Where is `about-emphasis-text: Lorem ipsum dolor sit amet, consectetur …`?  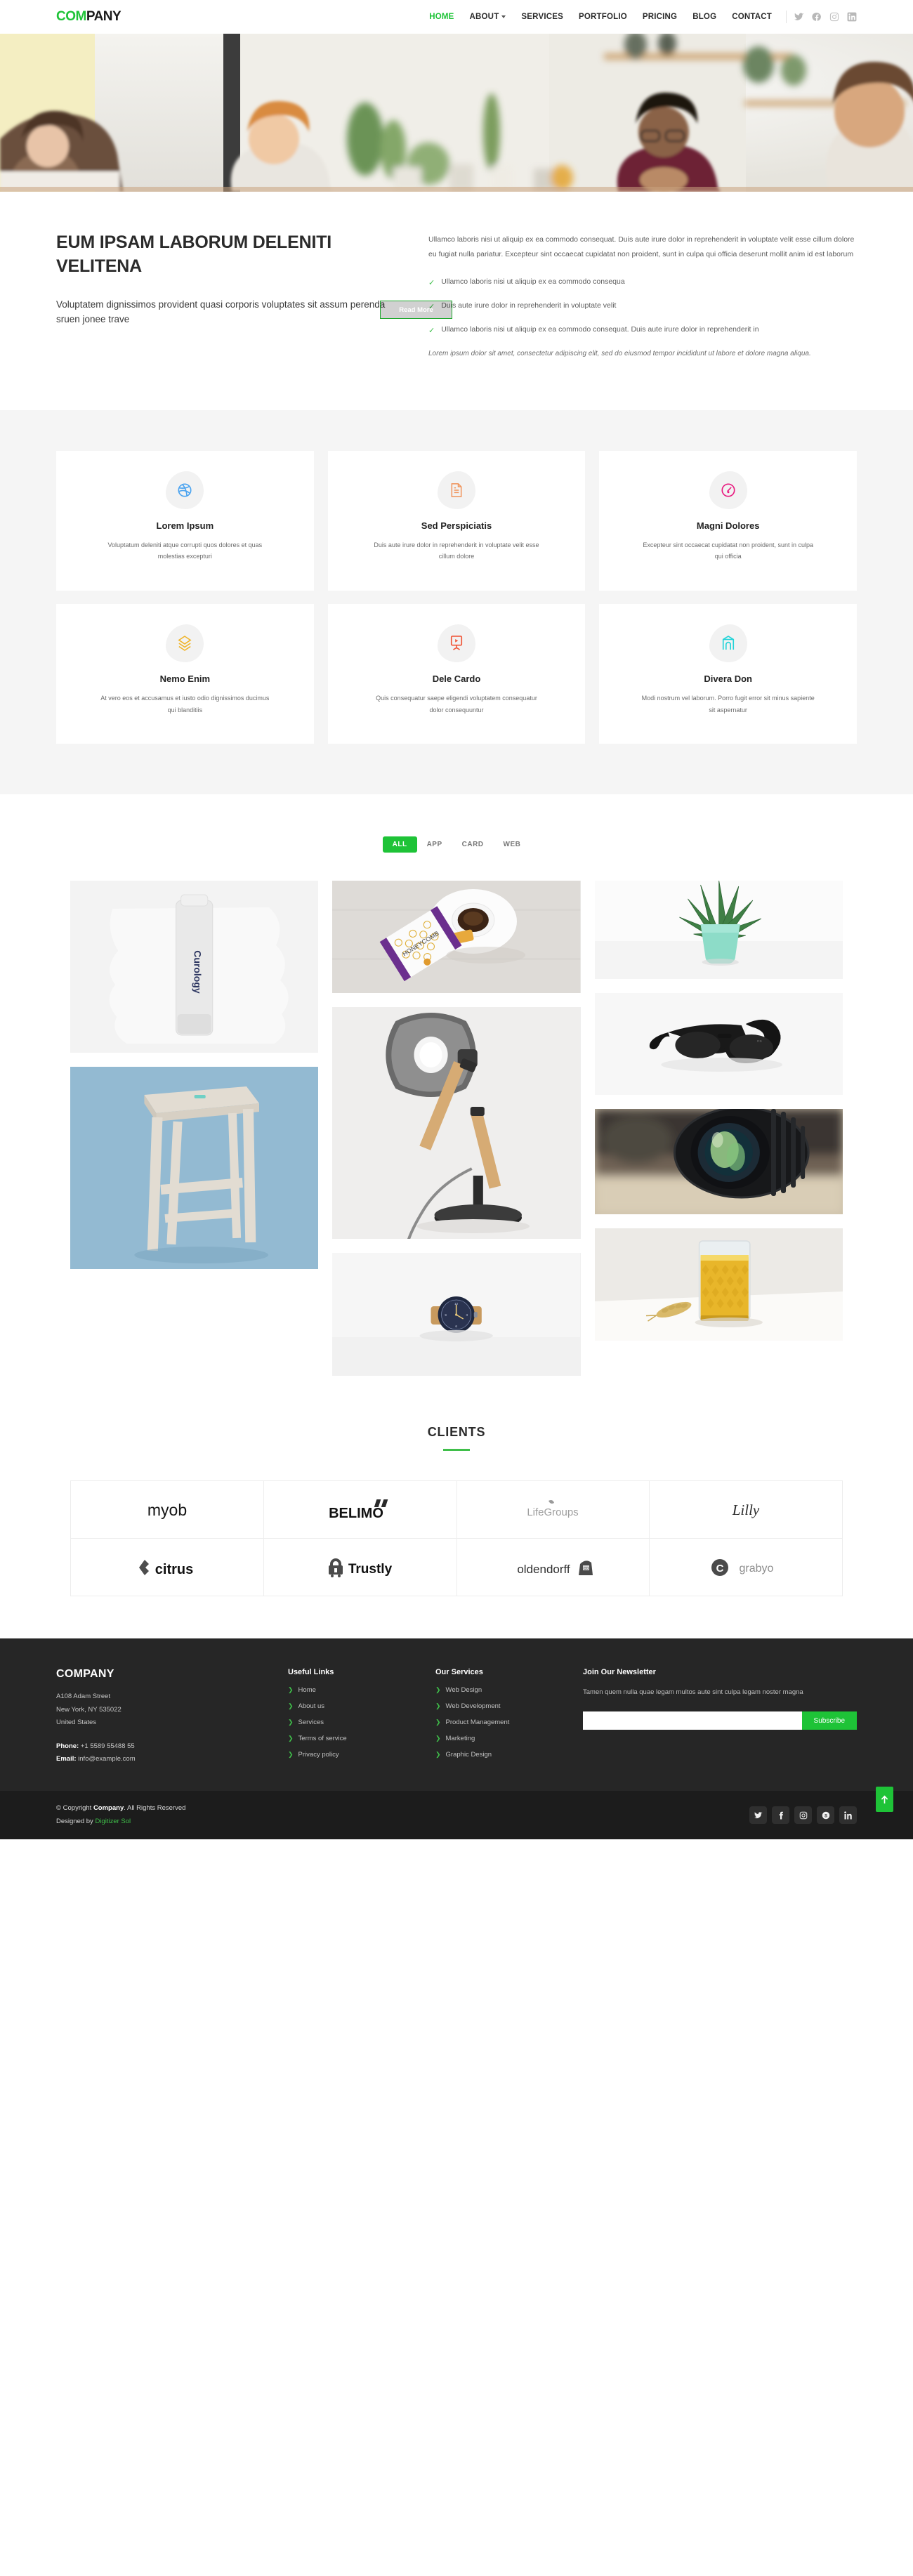
about-emphasis-text: Lorem ipsum dolor sit amet, consectetur … is located at coordinates (619, 353).